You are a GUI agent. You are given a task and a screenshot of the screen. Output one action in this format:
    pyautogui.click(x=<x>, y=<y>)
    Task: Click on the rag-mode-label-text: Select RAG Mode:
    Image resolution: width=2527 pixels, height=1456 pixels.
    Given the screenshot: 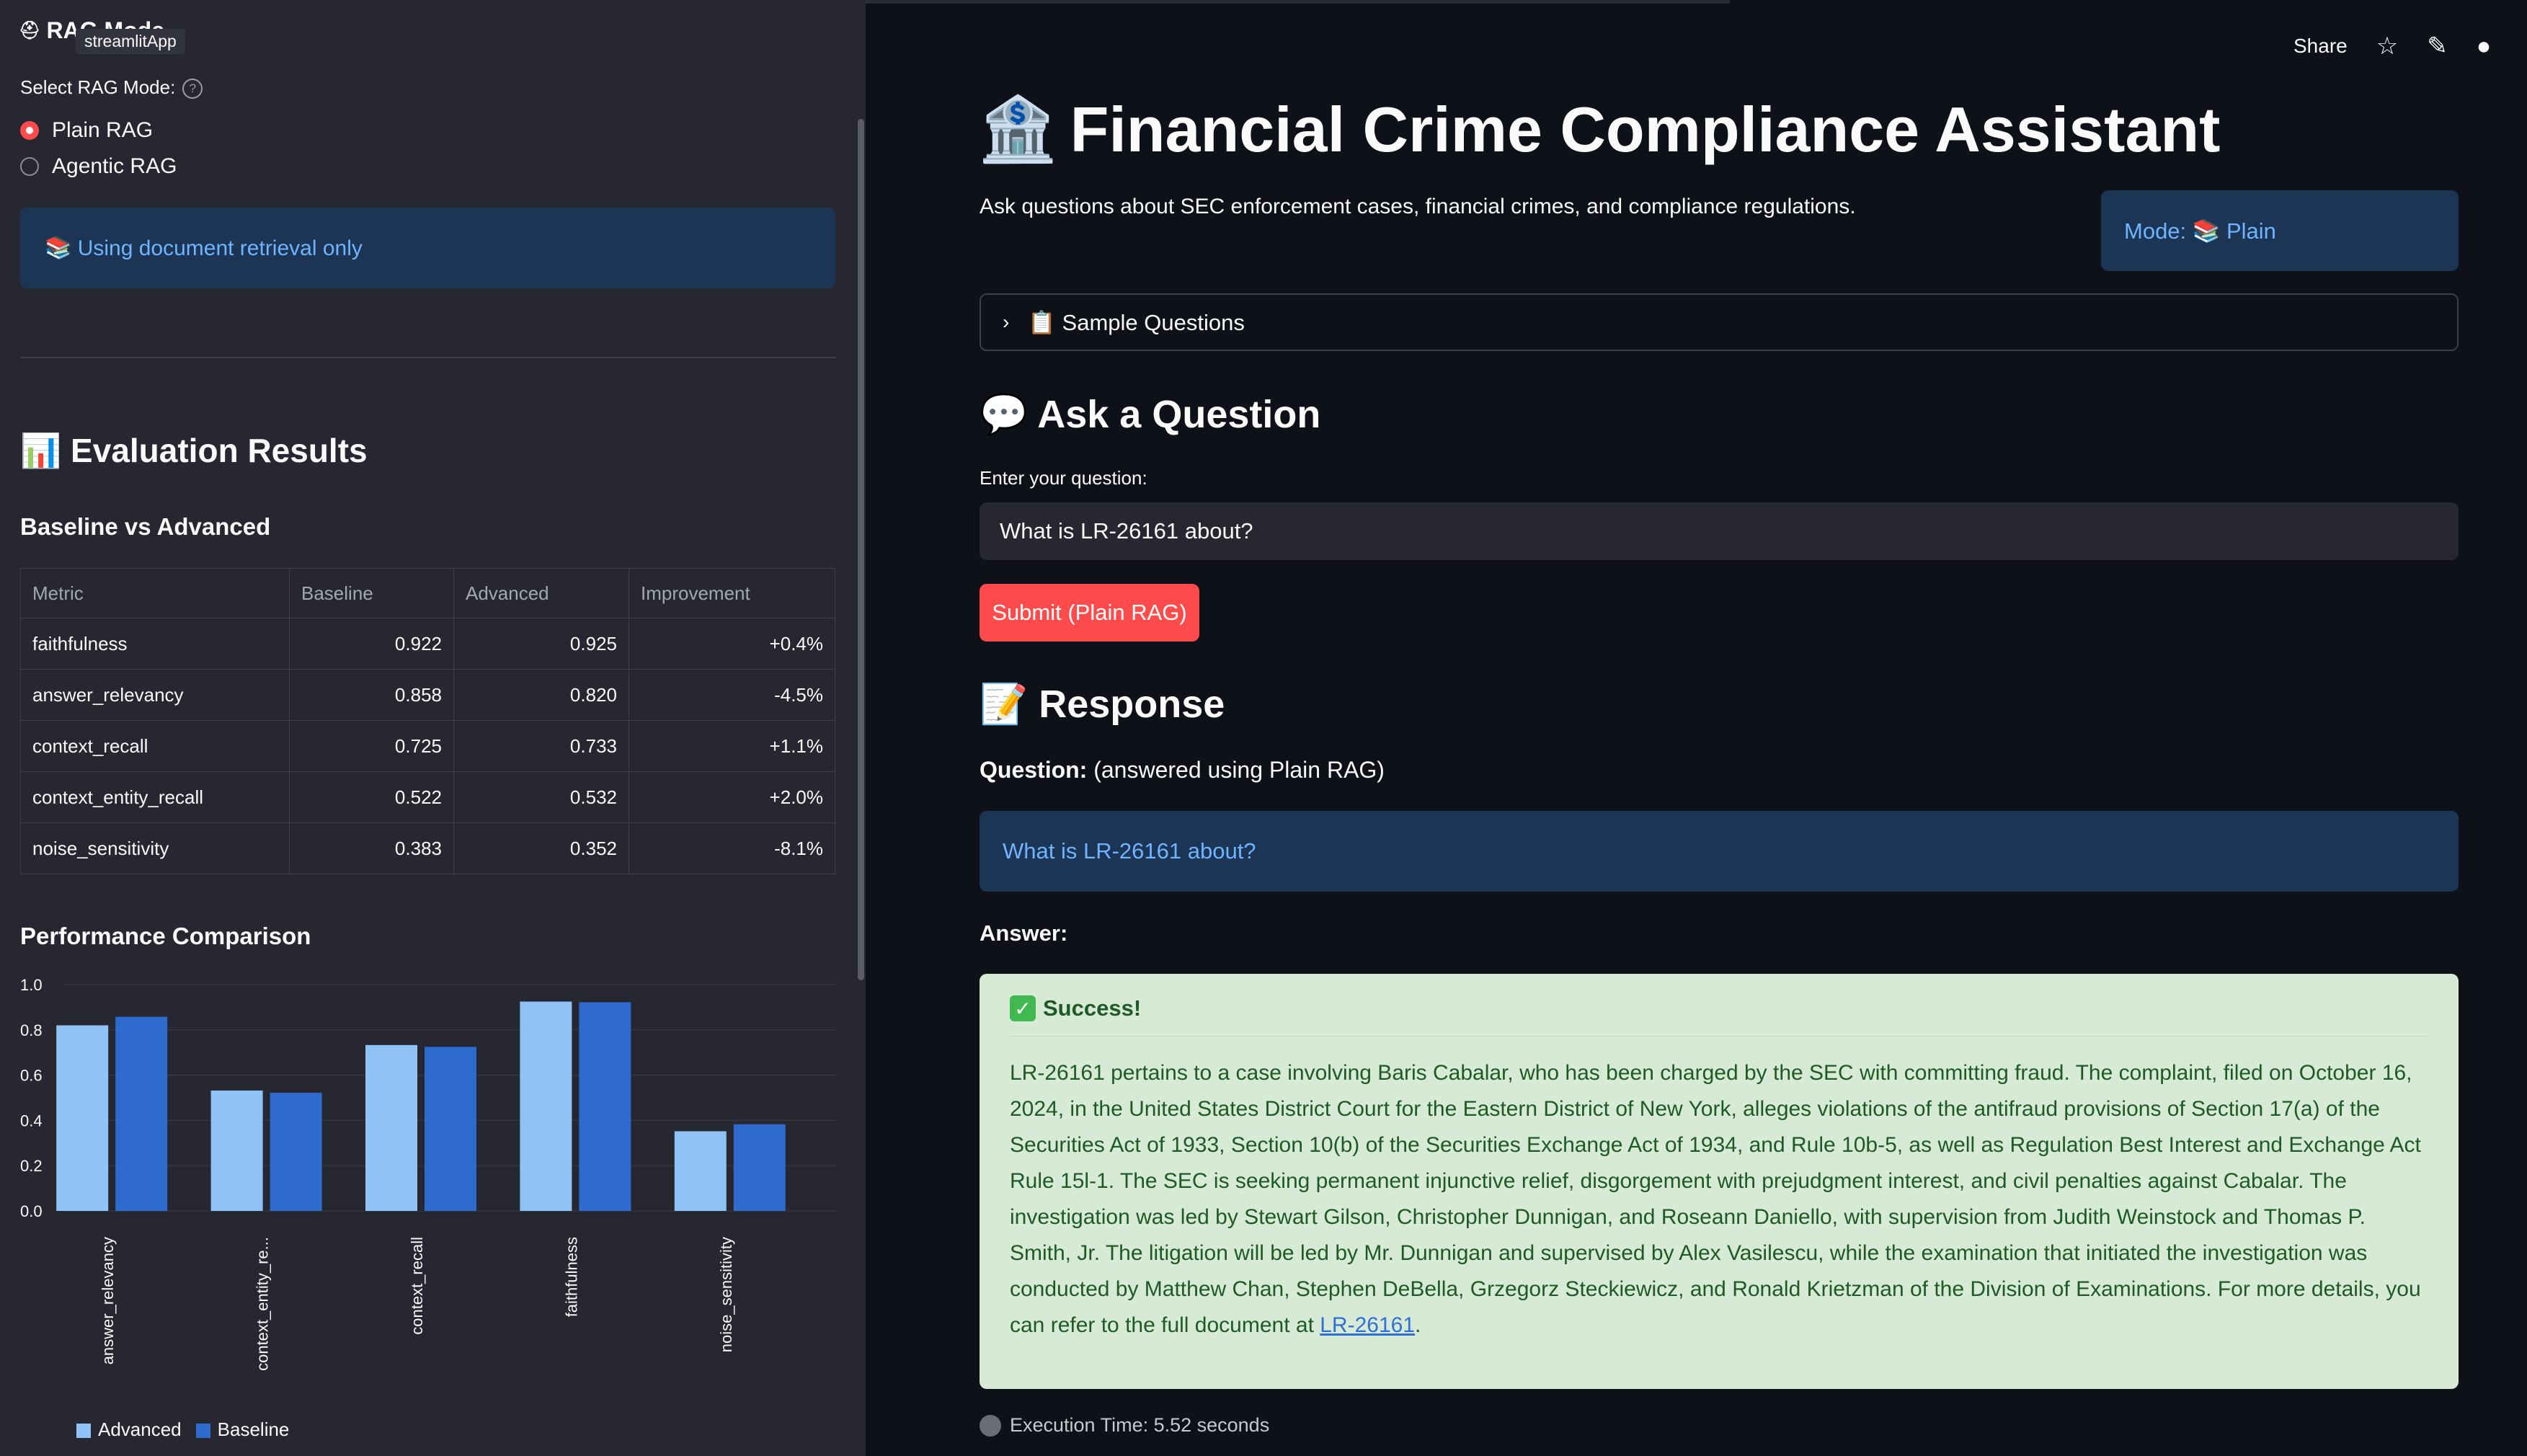 What is the action you would take?
    pyautogui.click(x=98, y=87)
    